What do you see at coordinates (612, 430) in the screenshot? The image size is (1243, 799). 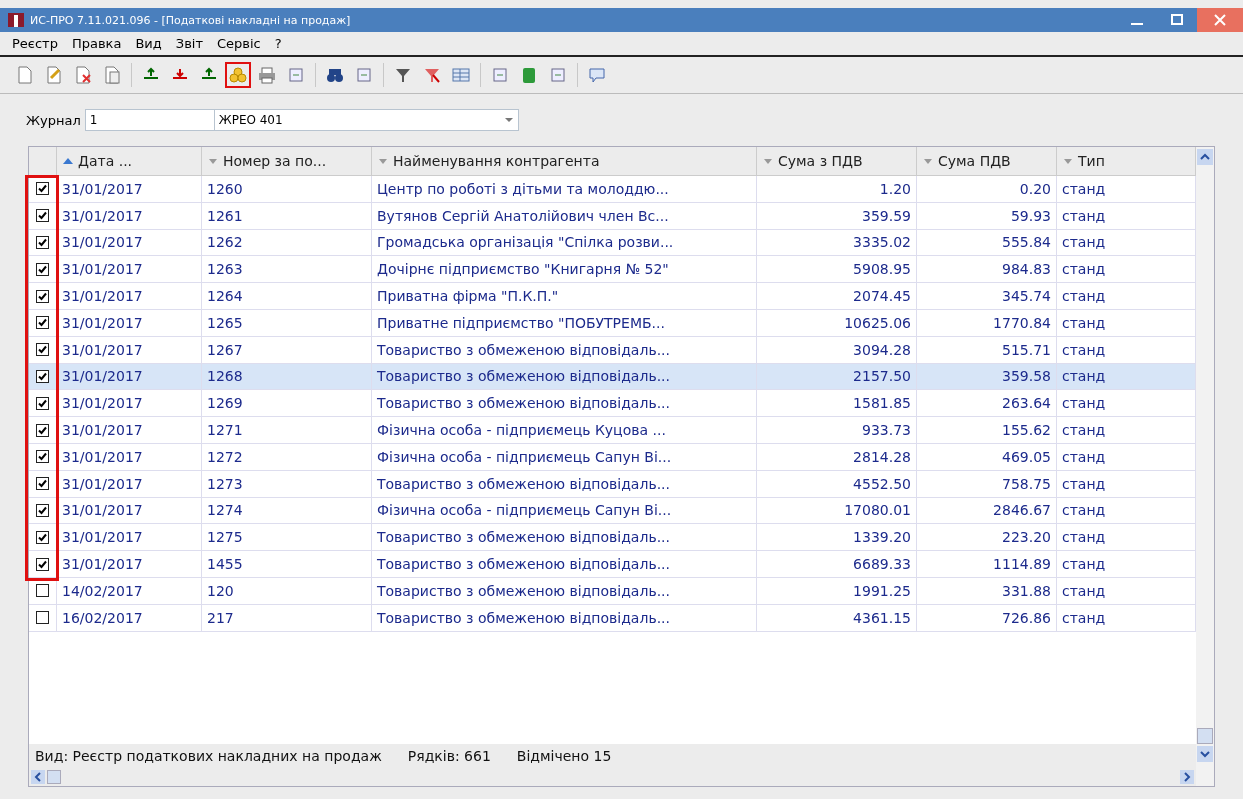 I see `table-row: 31/01/2017 1271 Фізична особа - підприємець Куцова ... 933.73 155.62 станд` at bounding box center [612, 430].